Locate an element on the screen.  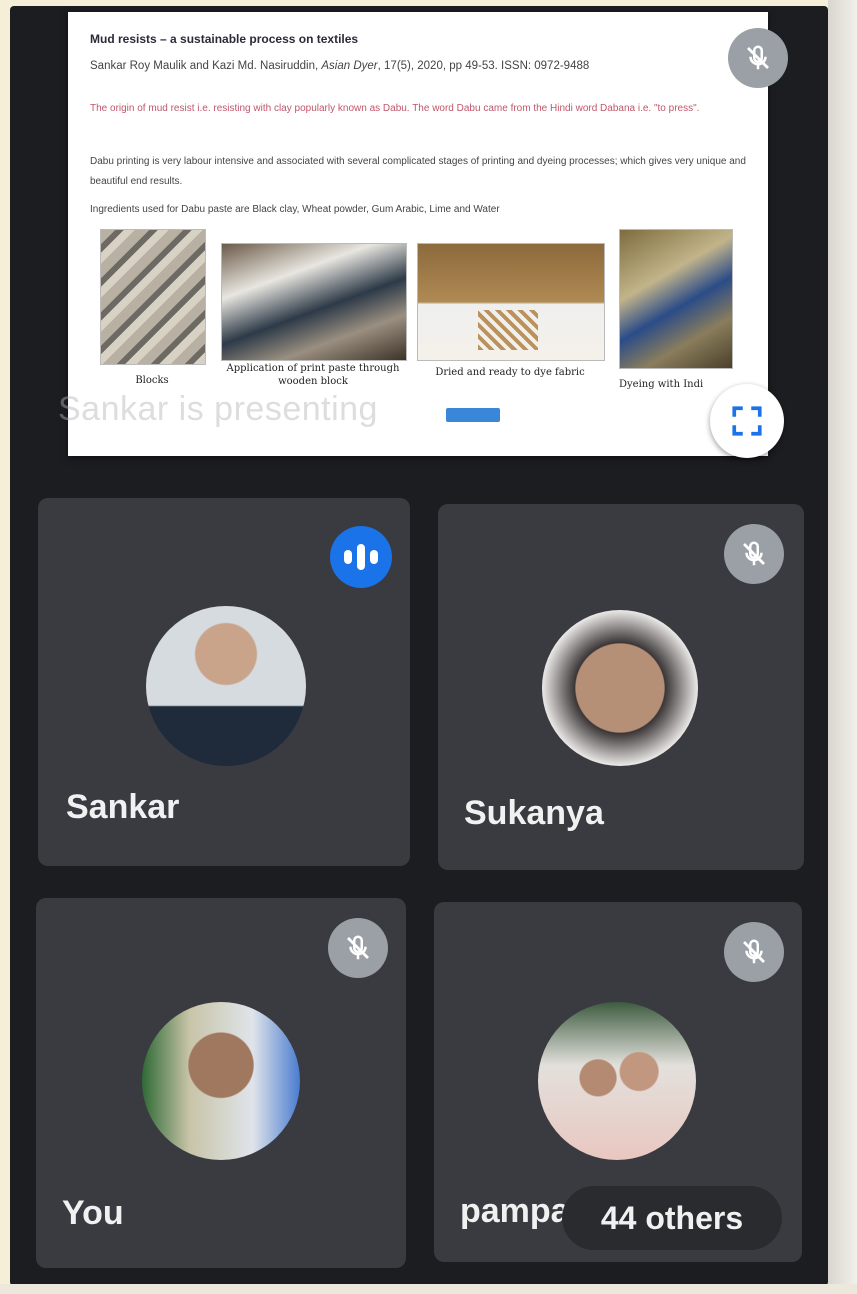
participant-tile-you: You is located at coordinates (221, 1083).